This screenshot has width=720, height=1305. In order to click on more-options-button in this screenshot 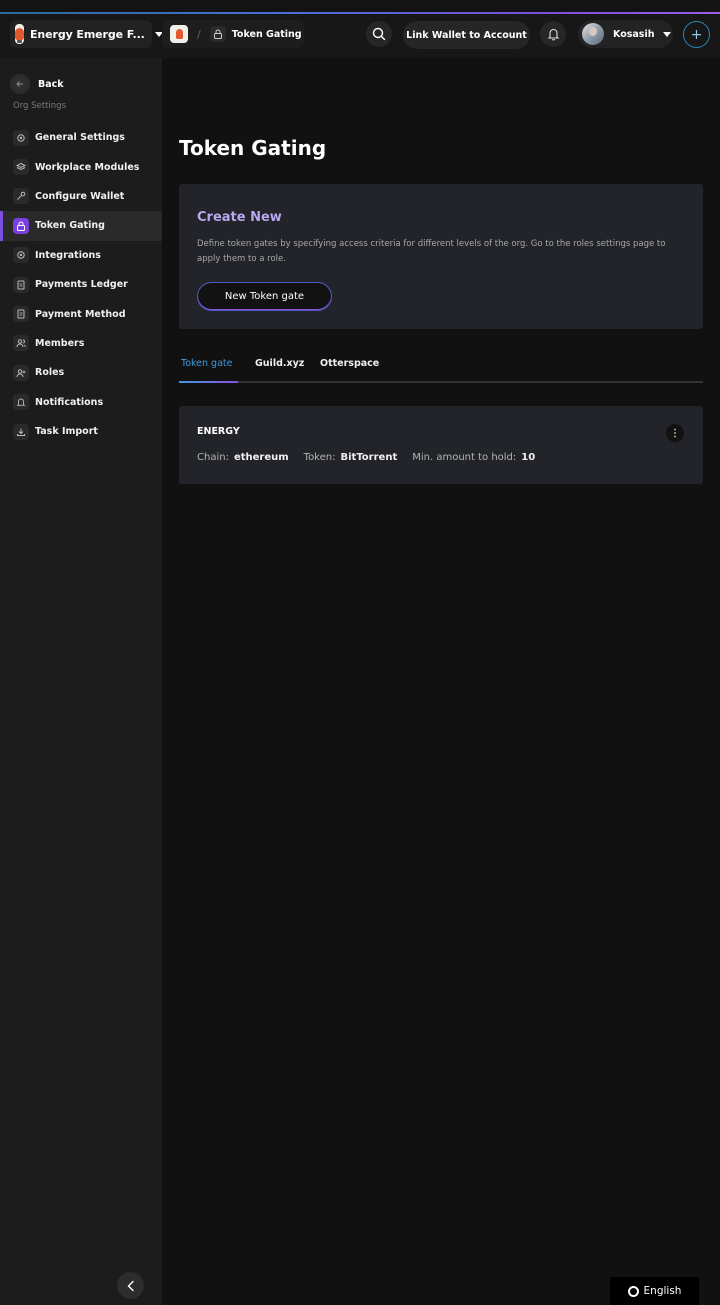, I will do `click(675, 433)`.